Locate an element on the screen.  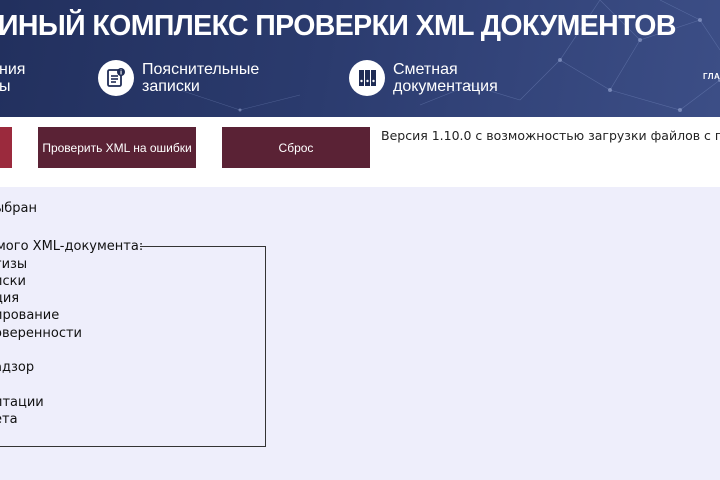
page-title: ИНЫЙ КОМПЛЕКС ПРОВЕРКИ XML ДОКУМЕНТОВ is located at coordinates (338, 26).